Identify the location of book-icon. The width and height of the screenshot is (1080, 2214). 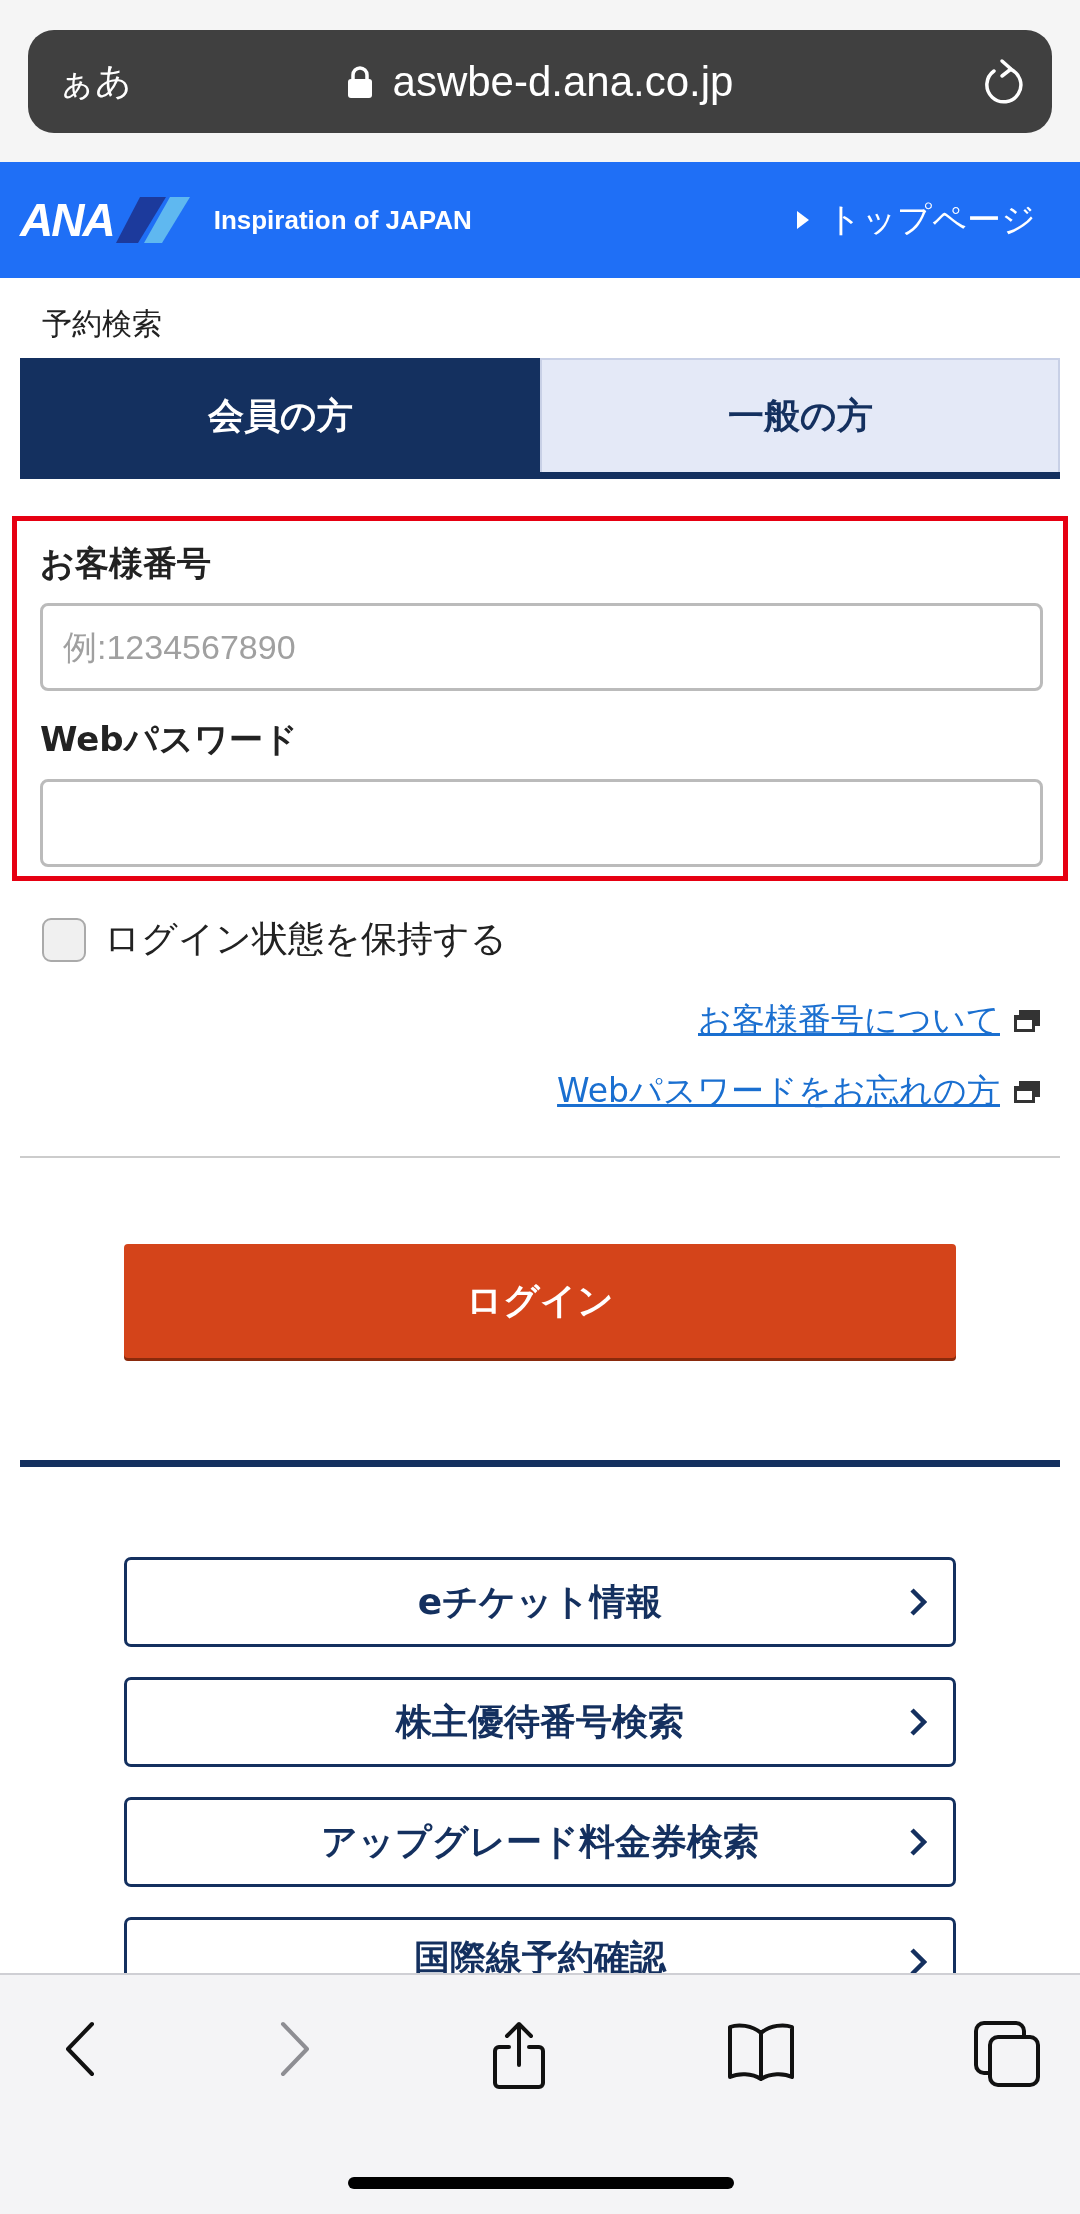
(760, 2051).